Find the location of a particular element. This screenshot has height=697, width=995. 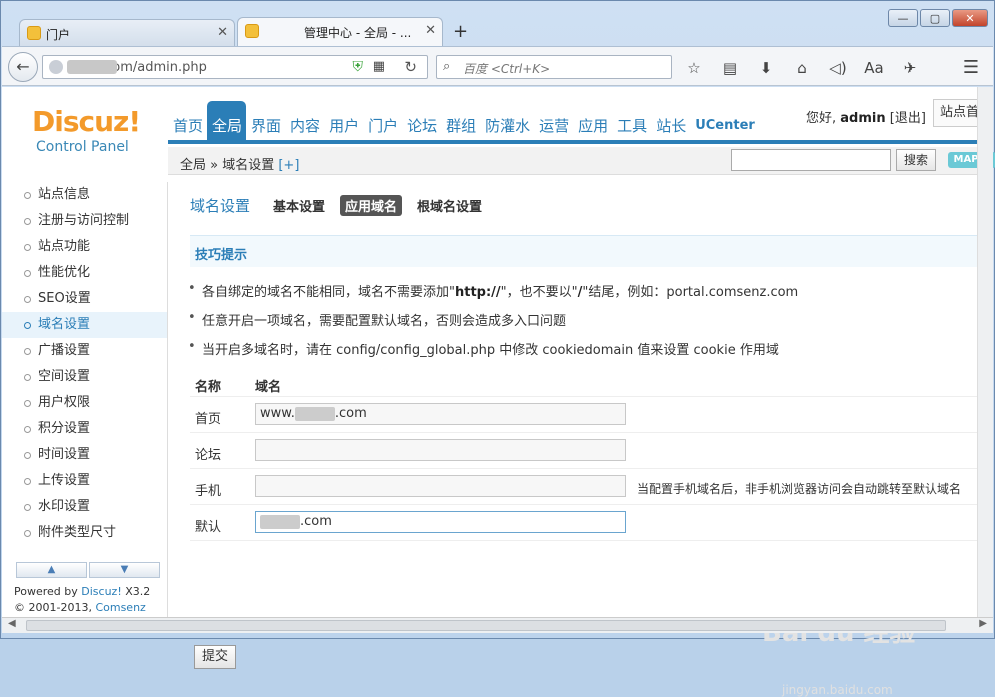

nav-item: 首页 is located at coordinates (187, 128).